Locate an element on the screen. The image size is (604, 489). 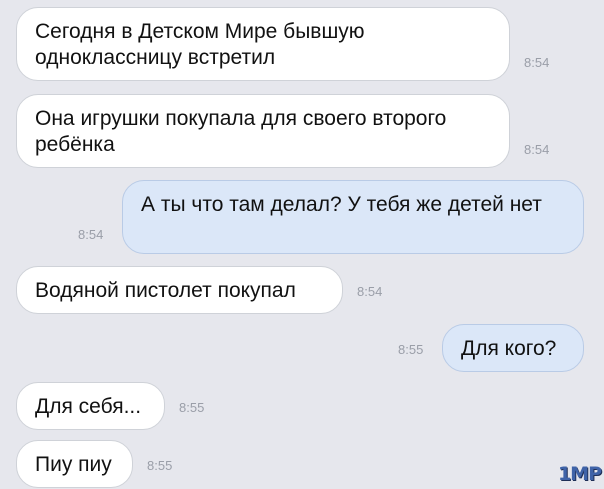
message-bubble-outgoing: А ты что там делал? У тебя же детей нет is located at coordinates (353, 217).